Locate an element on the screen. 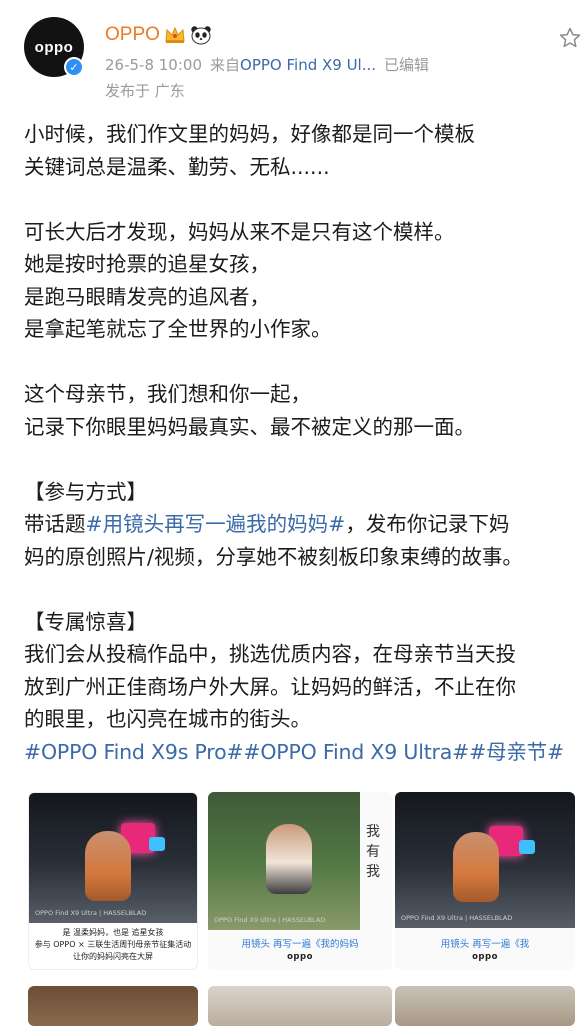 This screenshot has width=586, height=1026. crown-icon is located at coordinates (175, 35).